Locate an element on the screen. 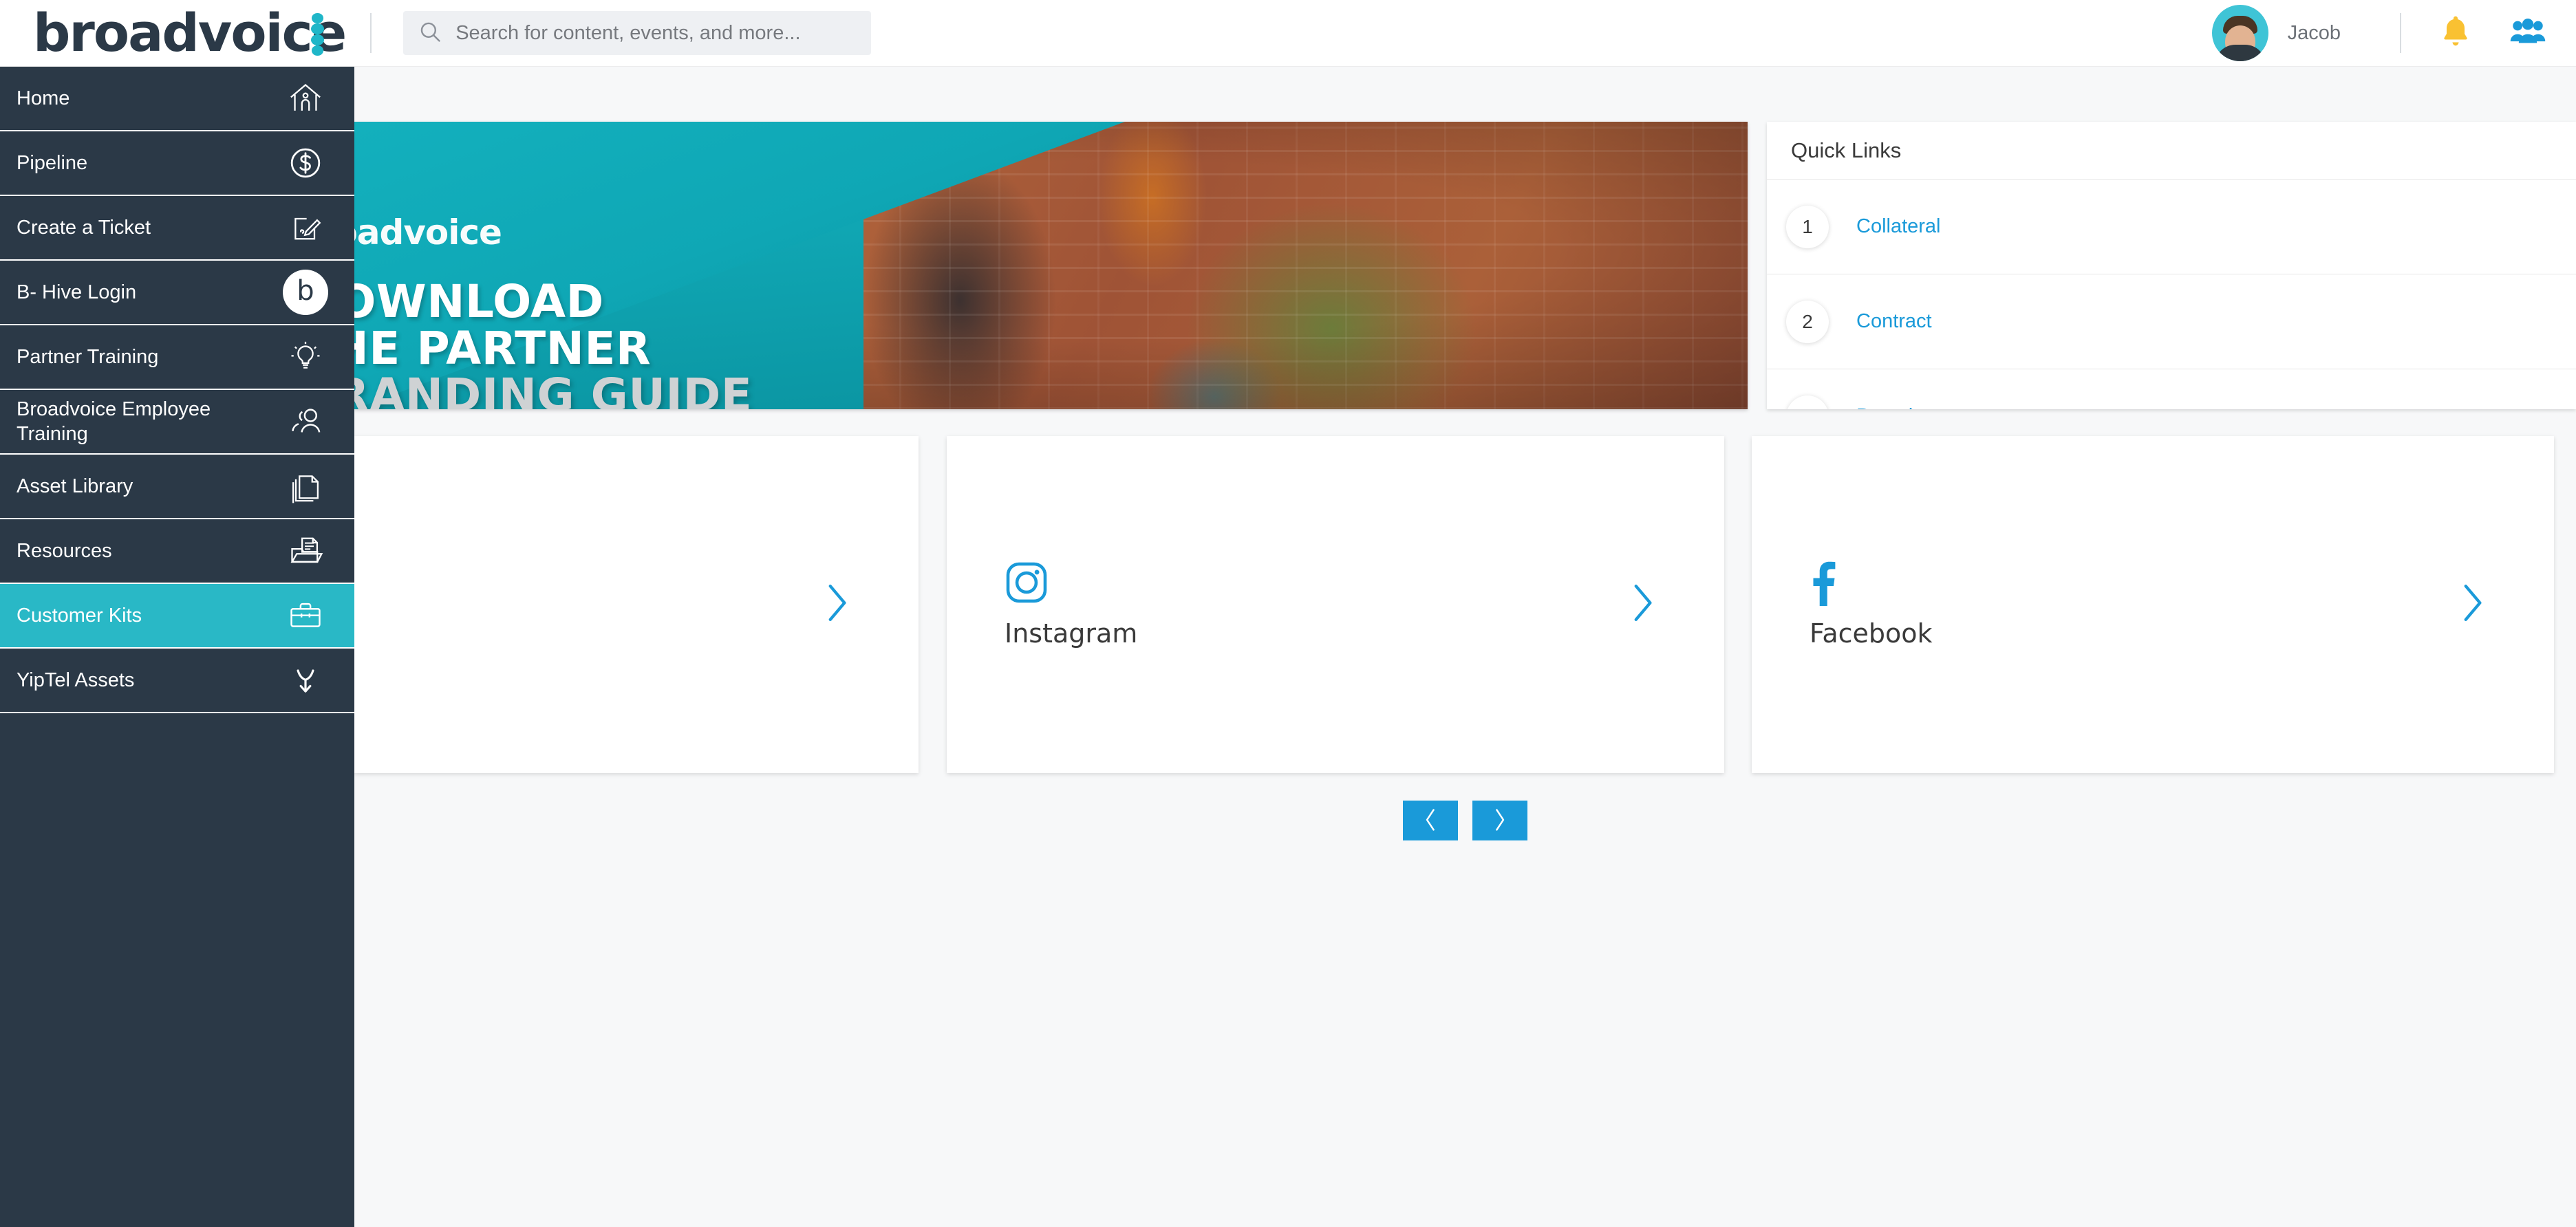 Image resolution: width=2576 pixels, height=1227 pixels. app-header: broadvoice Jacob is located at coordinates (1288, 33).